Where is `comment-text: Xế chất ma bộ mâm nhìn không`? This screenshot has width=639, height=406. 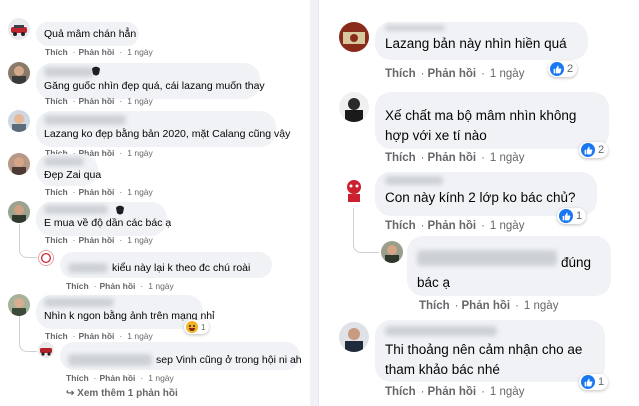
comment-text: Xế chất ma bộ mâm nhìn không is located at coordinates (481, 115).